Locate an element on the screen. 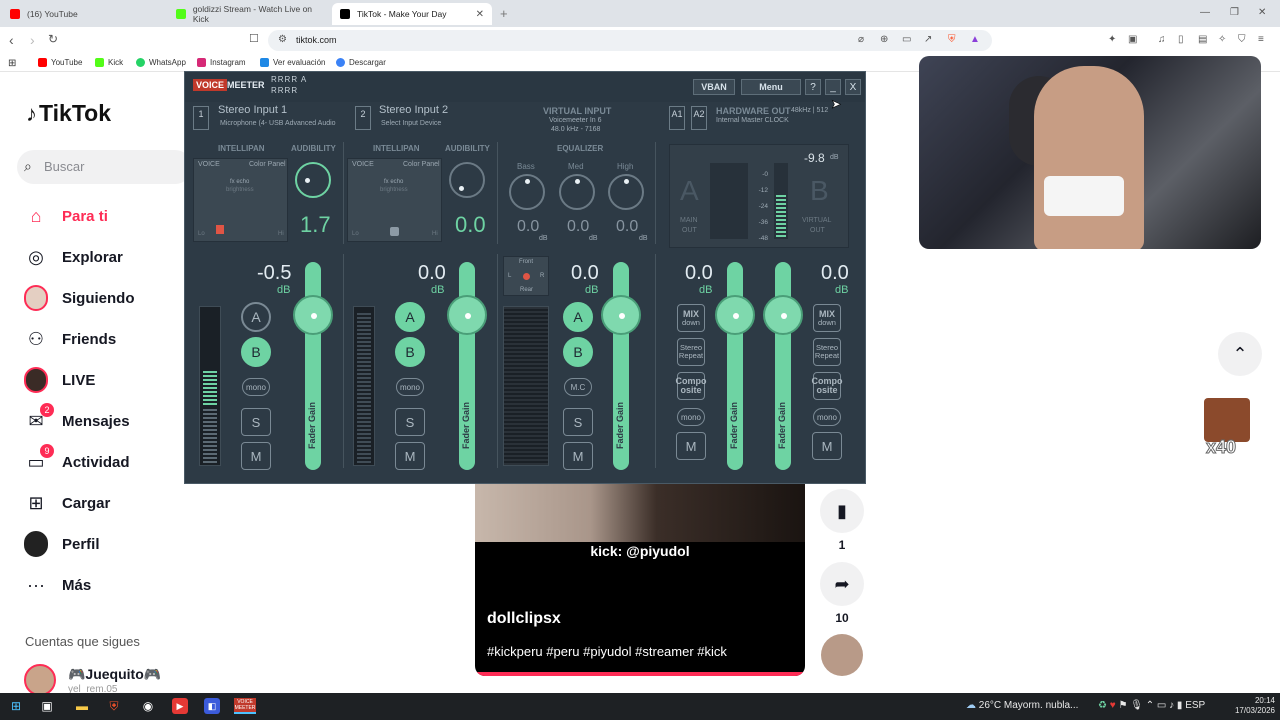  close-tab-icon: ✕ is located at coordinates (480, 14).